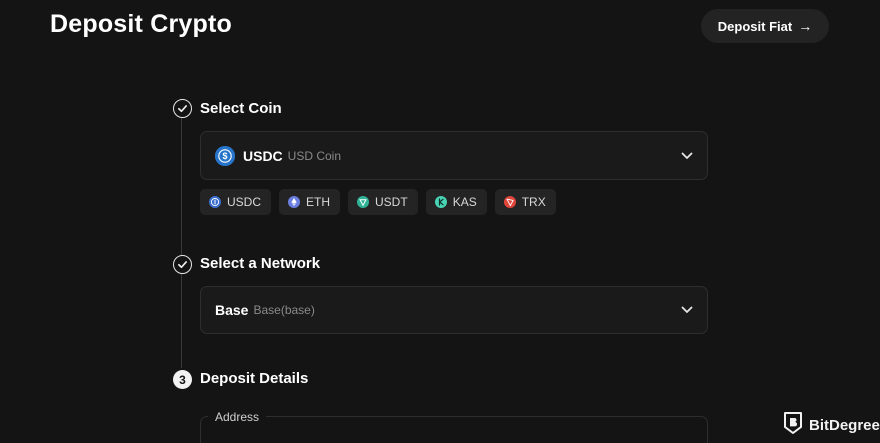 This screenshot has height=443, width=880. I want to click on quick-coin-usdc: USDC, so click(236, 202).